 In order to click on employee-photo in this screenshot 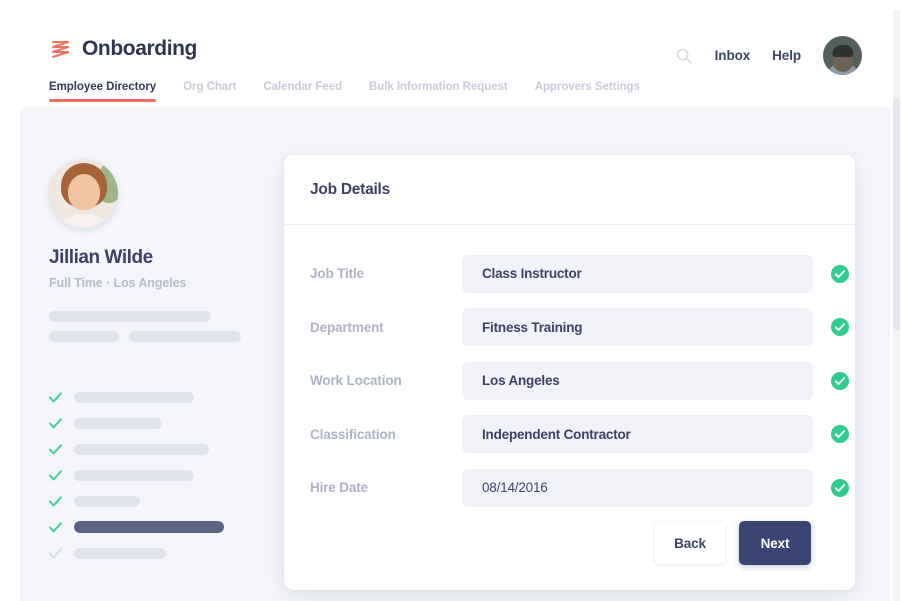, I will do `click(83, 193)`.